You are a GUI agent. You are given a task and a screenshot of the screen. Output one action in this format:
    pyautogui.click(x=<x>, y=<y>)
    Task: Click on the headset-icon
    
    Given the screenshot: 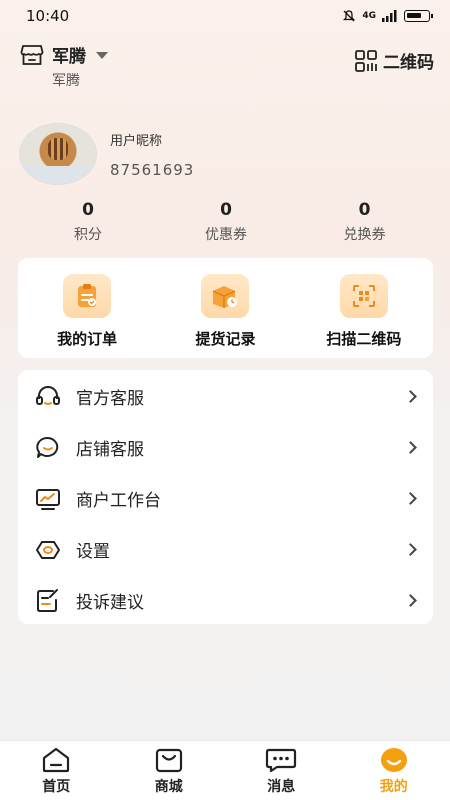 What is the action you would take?
    pyautogui.click(x=48, y=397)
    